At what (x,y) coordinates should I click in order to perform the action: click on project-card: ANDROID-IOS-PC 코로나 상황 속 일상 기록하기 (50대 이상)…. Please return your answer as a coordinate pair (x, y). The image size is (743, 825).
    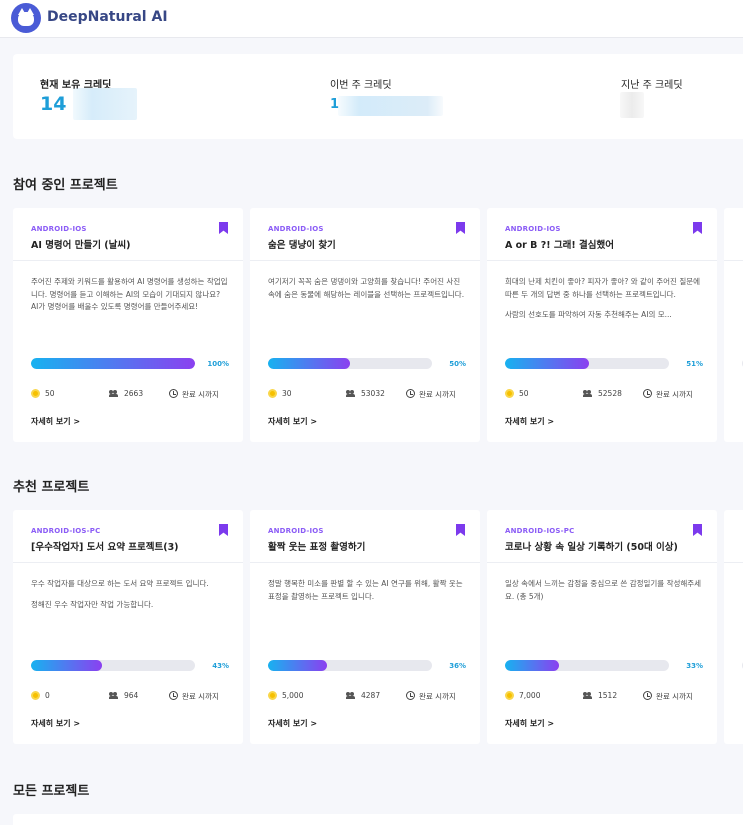
    Looking at the image, I should click on (602, 627).